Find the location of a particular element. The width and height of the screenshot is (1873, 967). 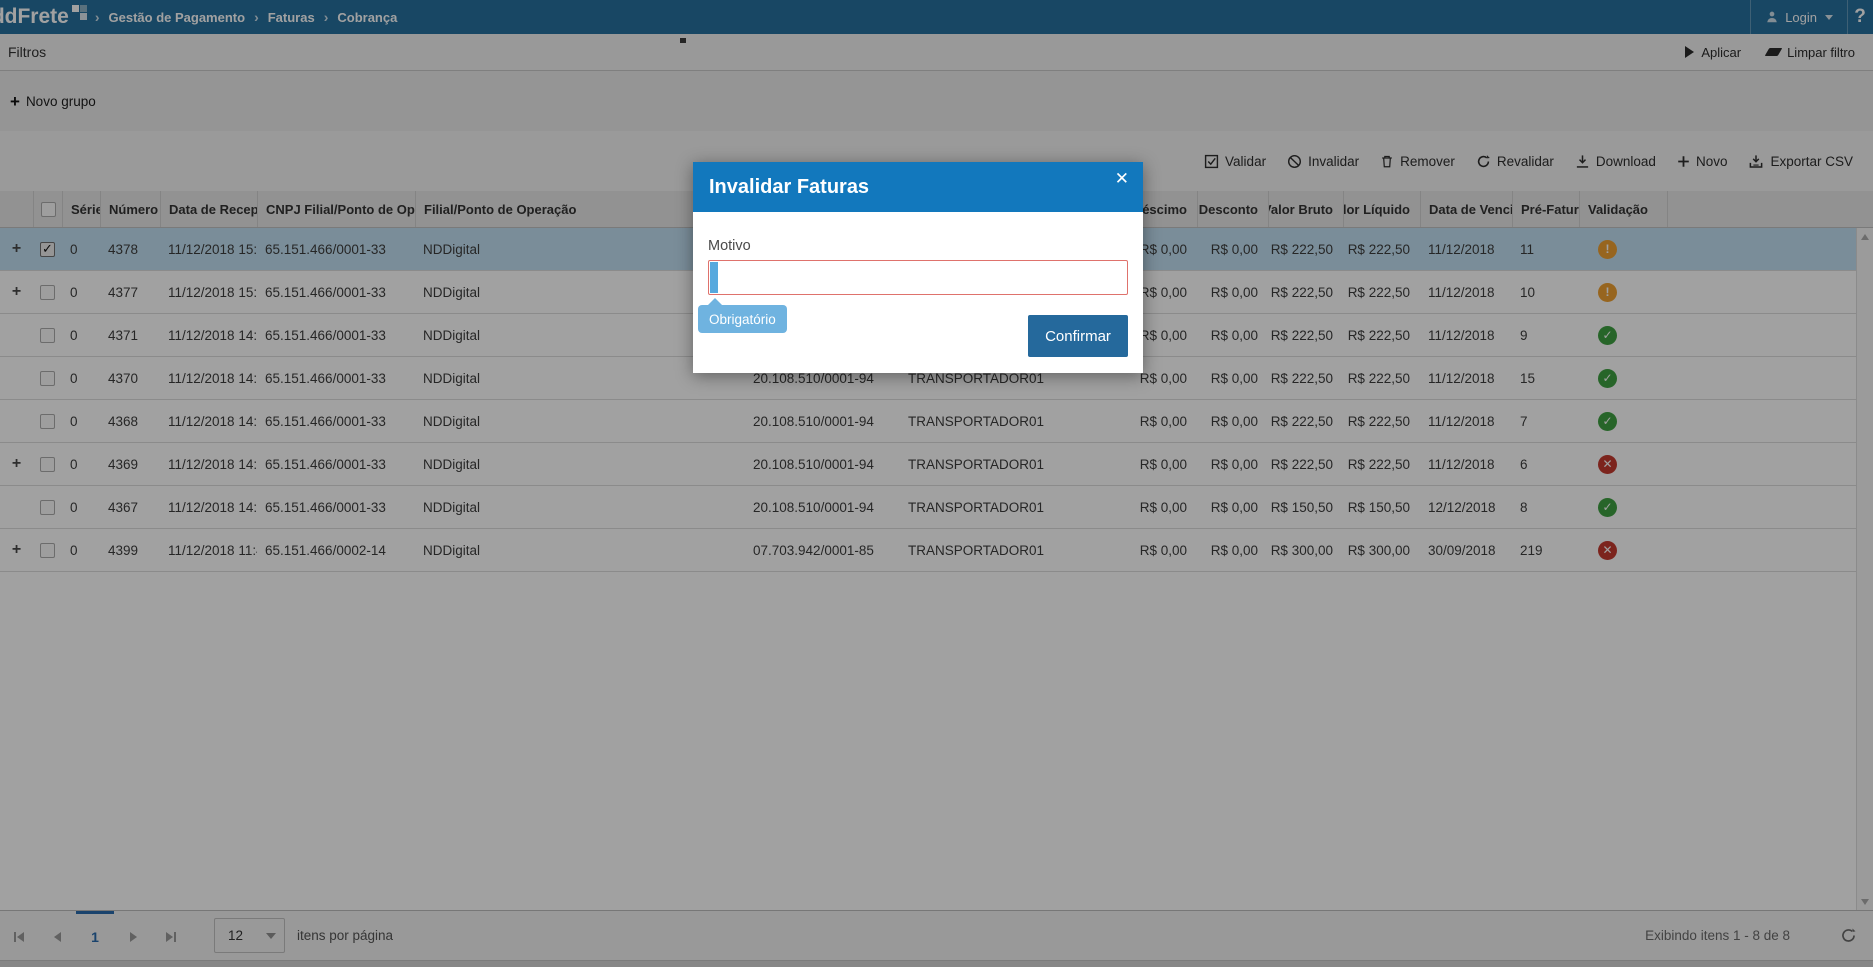

reason-field-label: Motivo is located at coordinates (729, 246).